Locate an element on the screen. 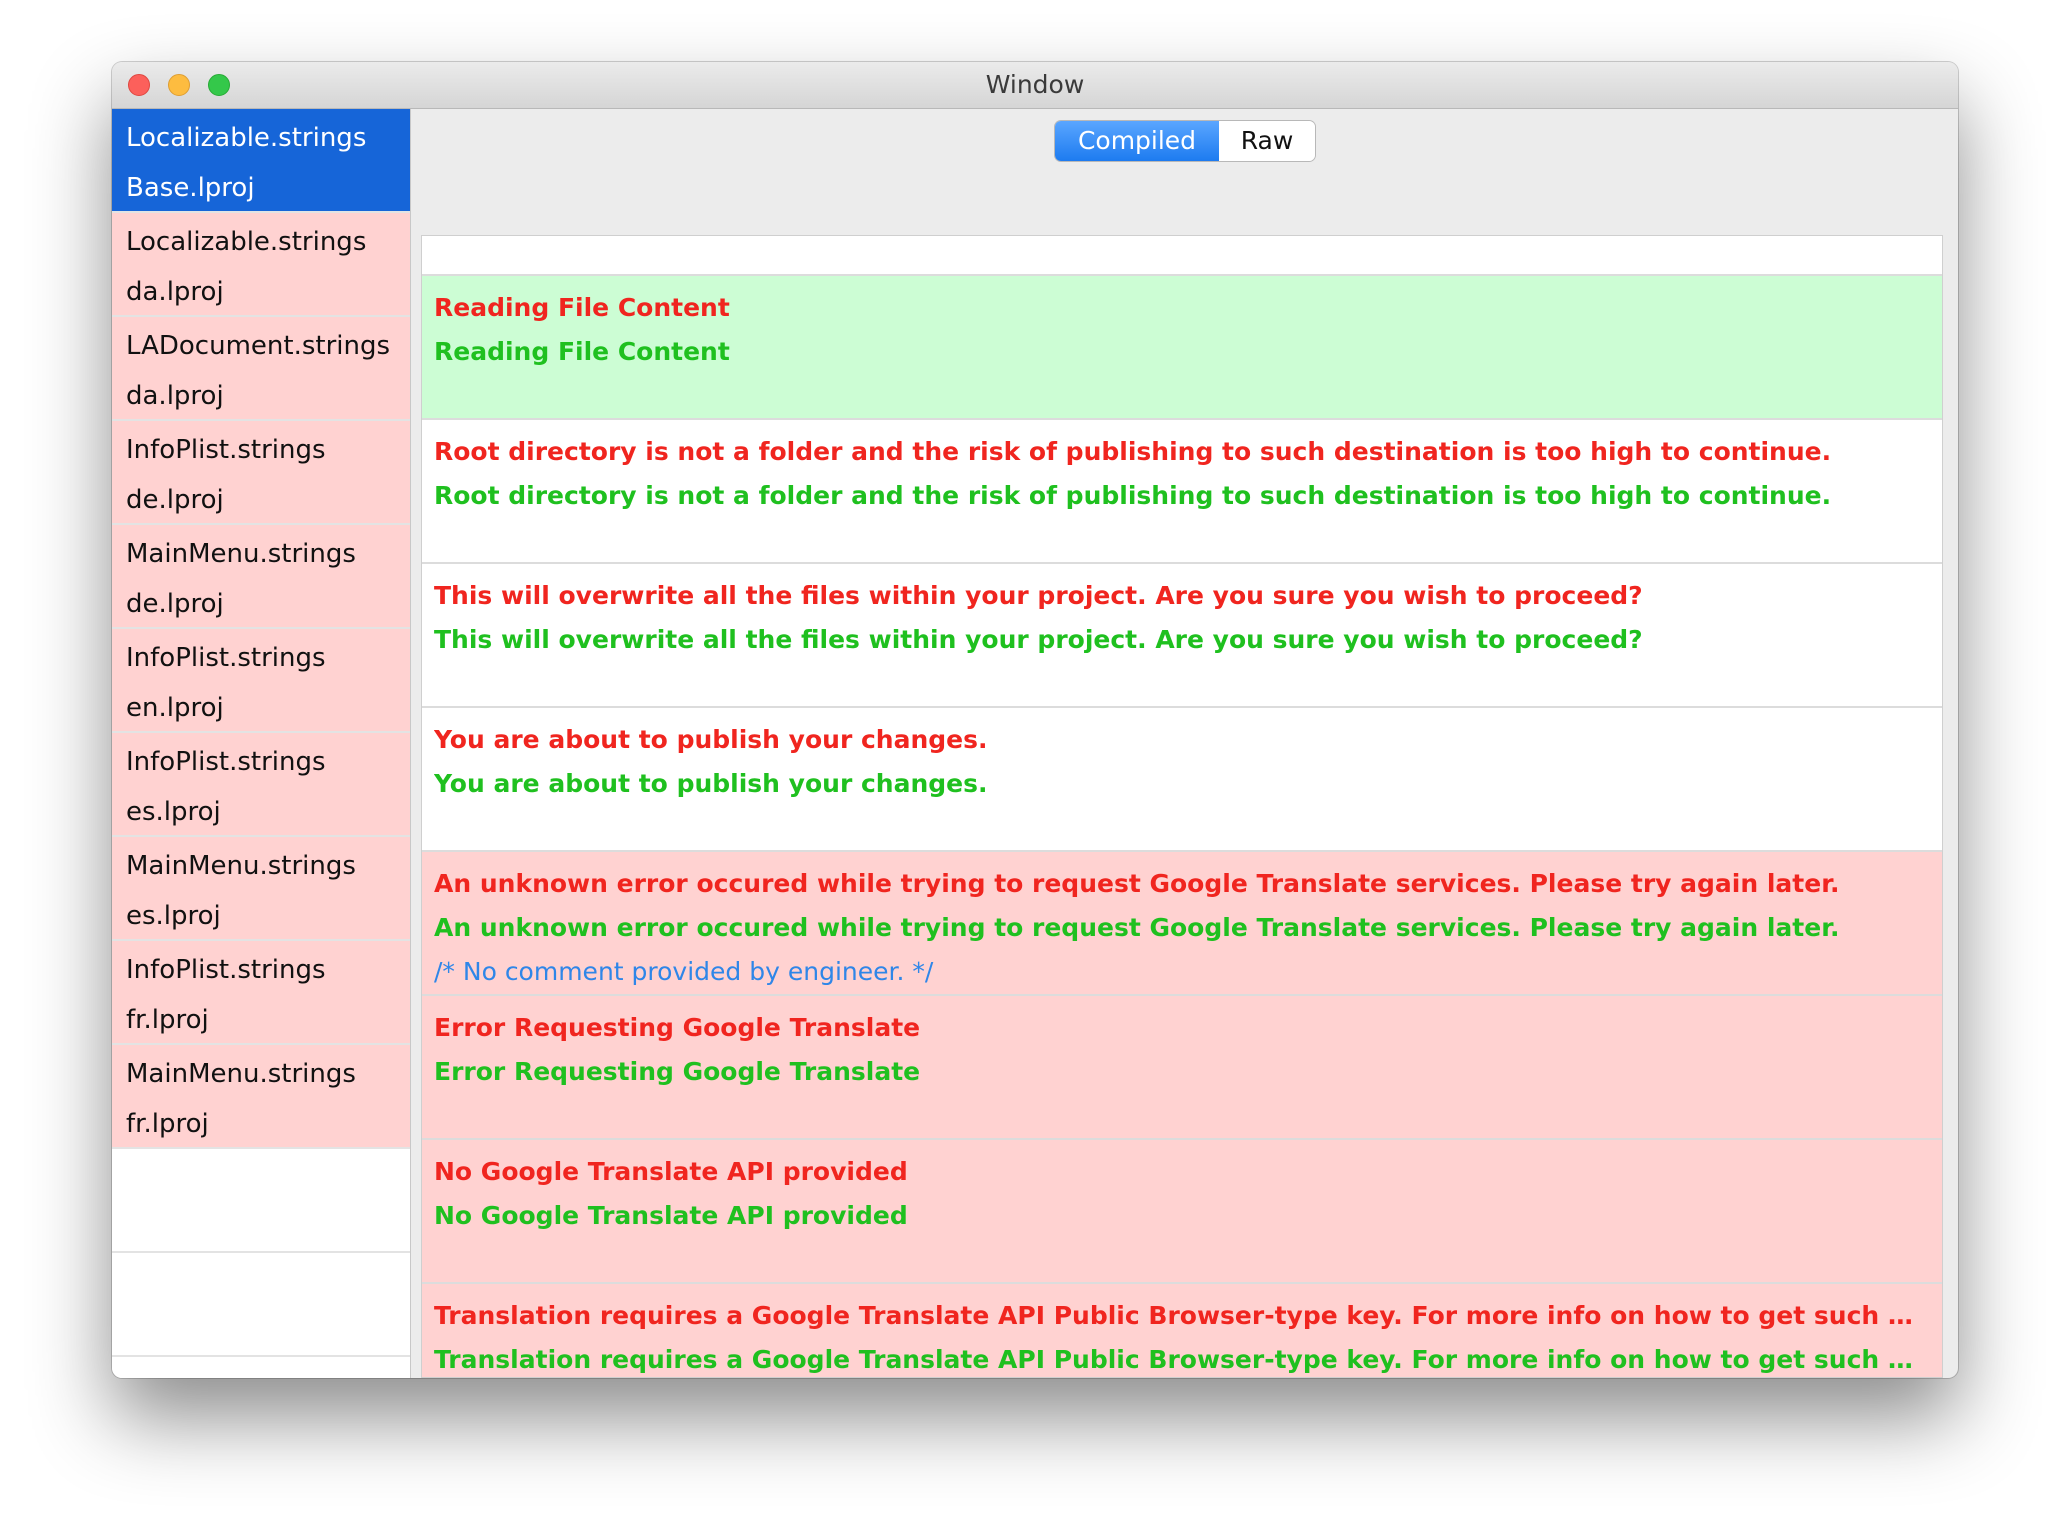 Image resolution: width=2064 pixels, height=1534 pixels. string-translation: Reading File Content is located at coordinates (582, 351).